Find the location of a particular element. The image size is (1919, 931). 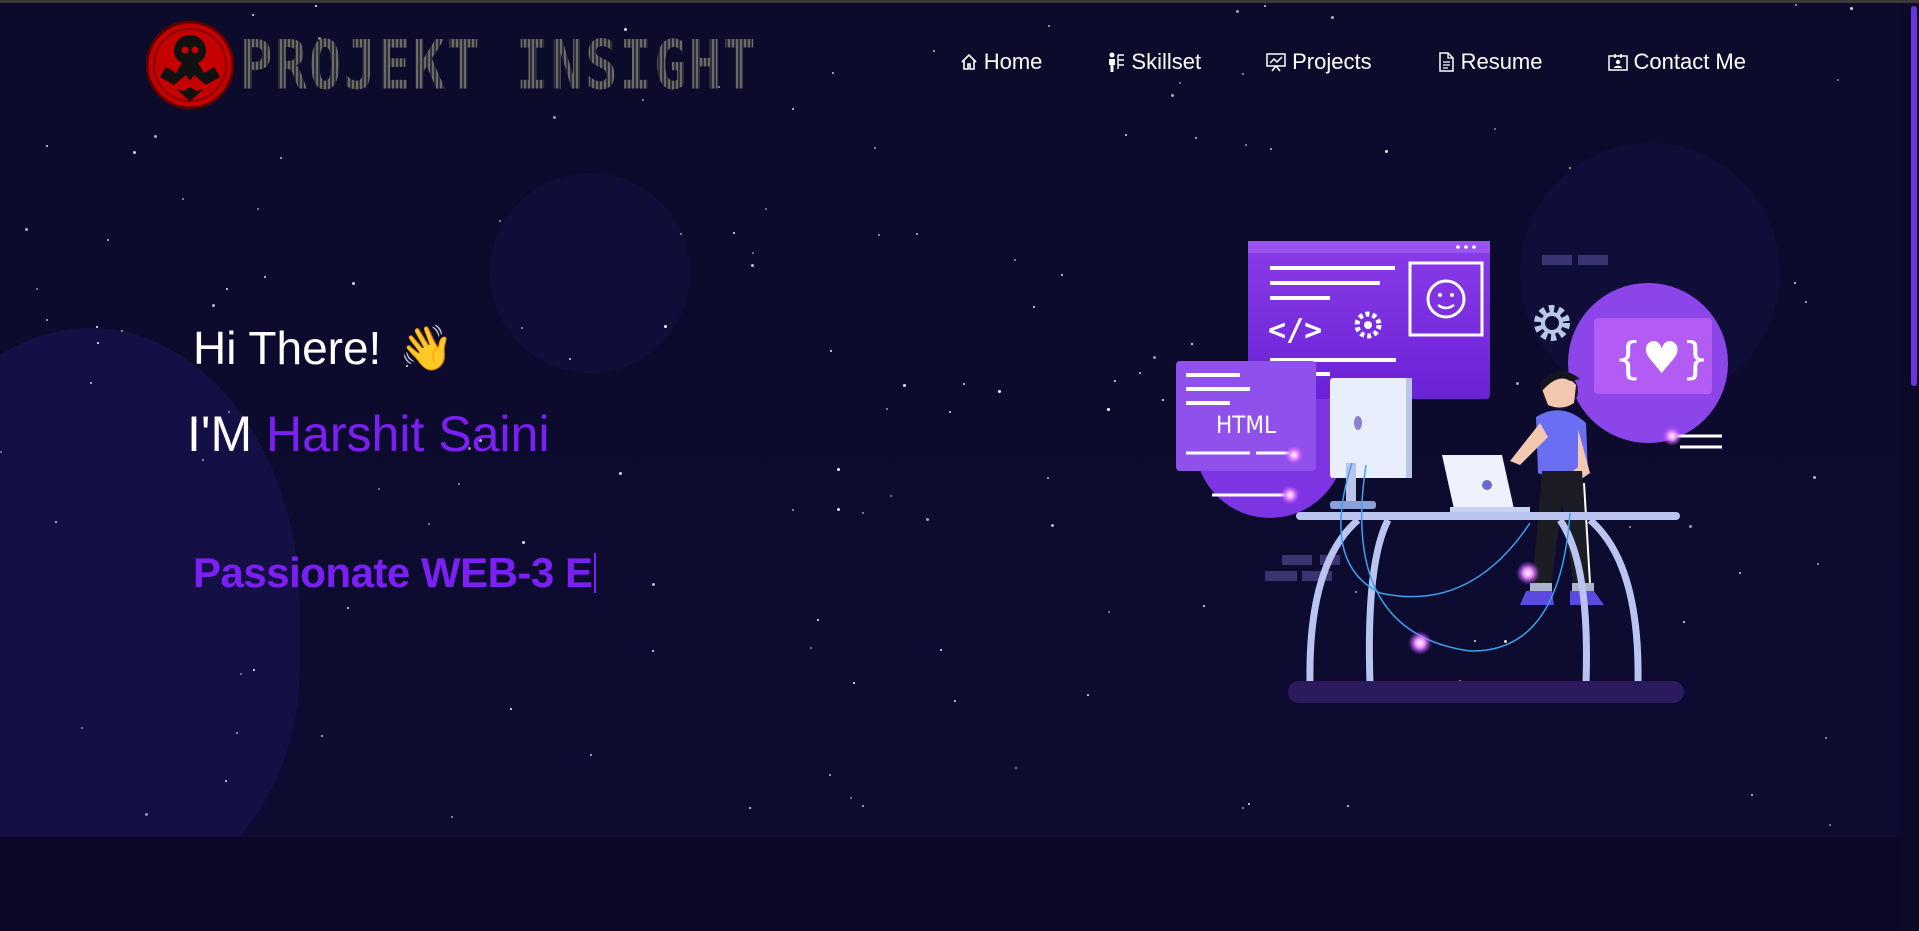

hero-greeting: Hi There! 👋 is located at coordinates (323, 348).